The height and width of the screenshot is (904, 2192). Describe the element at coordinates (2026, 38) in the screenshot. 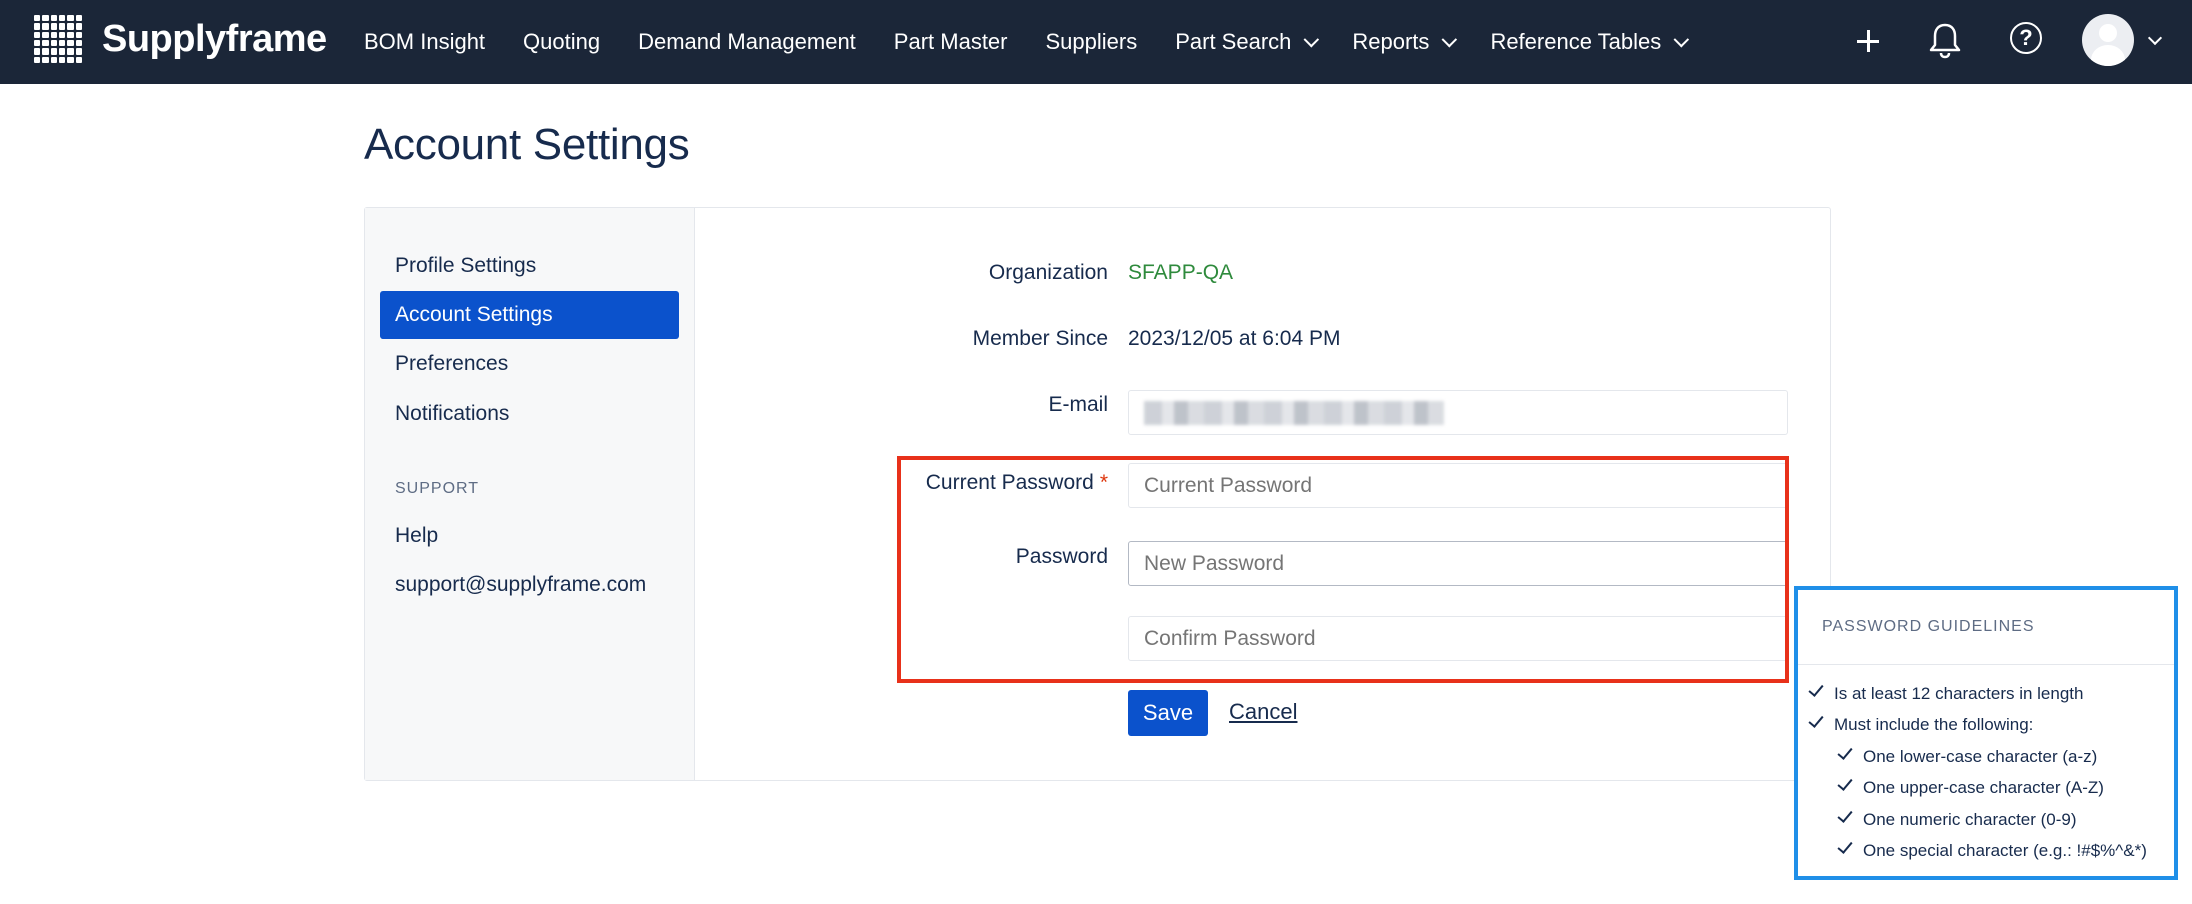

I see `help-icon: ?` at that location.